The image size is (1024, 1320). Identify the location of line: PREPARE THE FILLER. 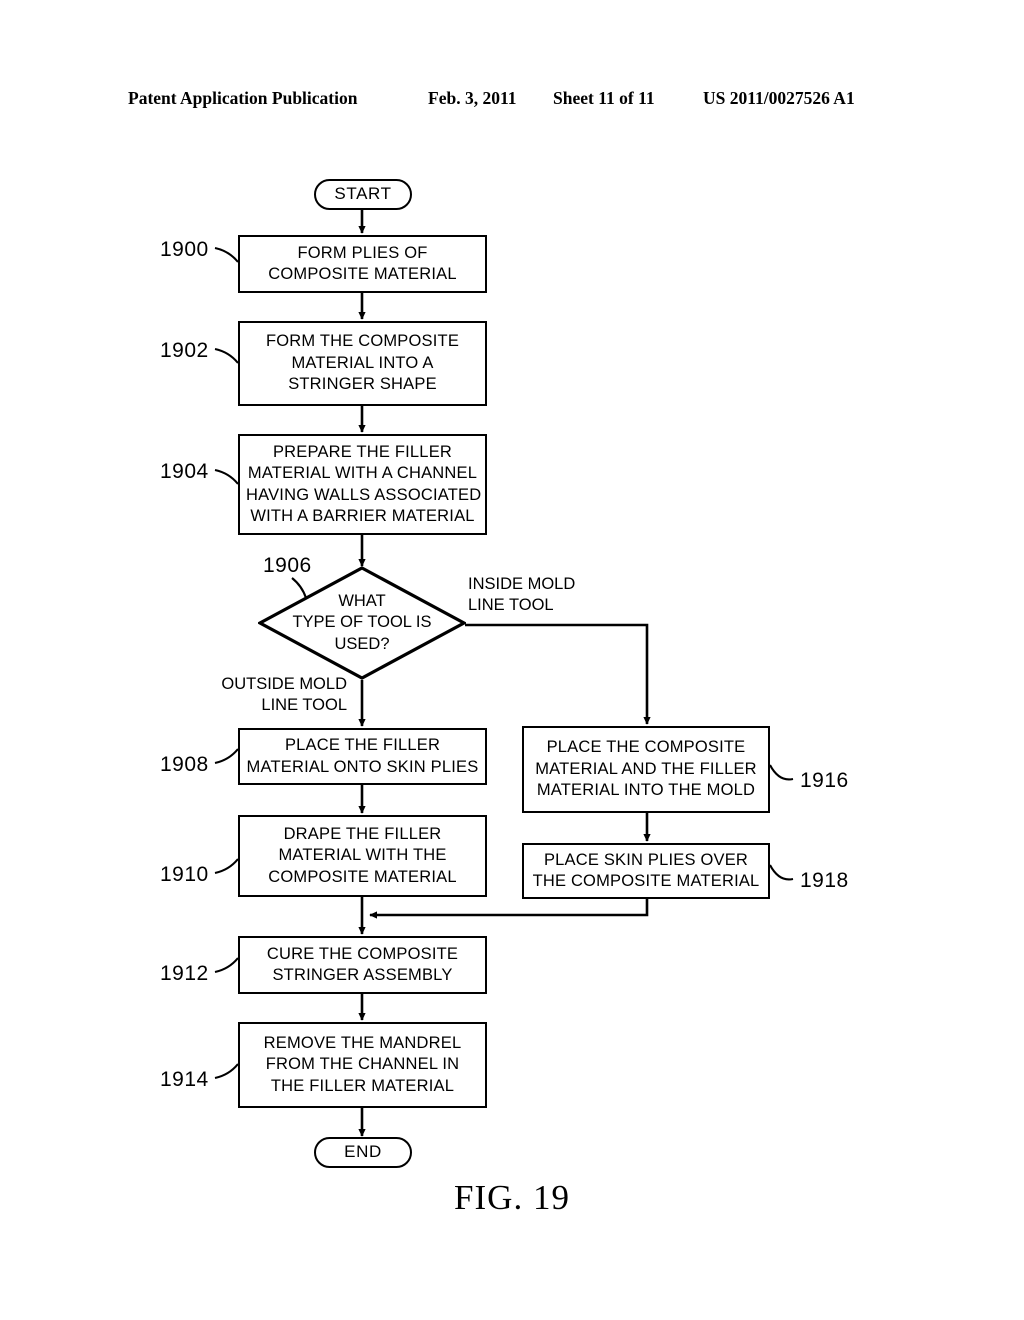
(362, 451).